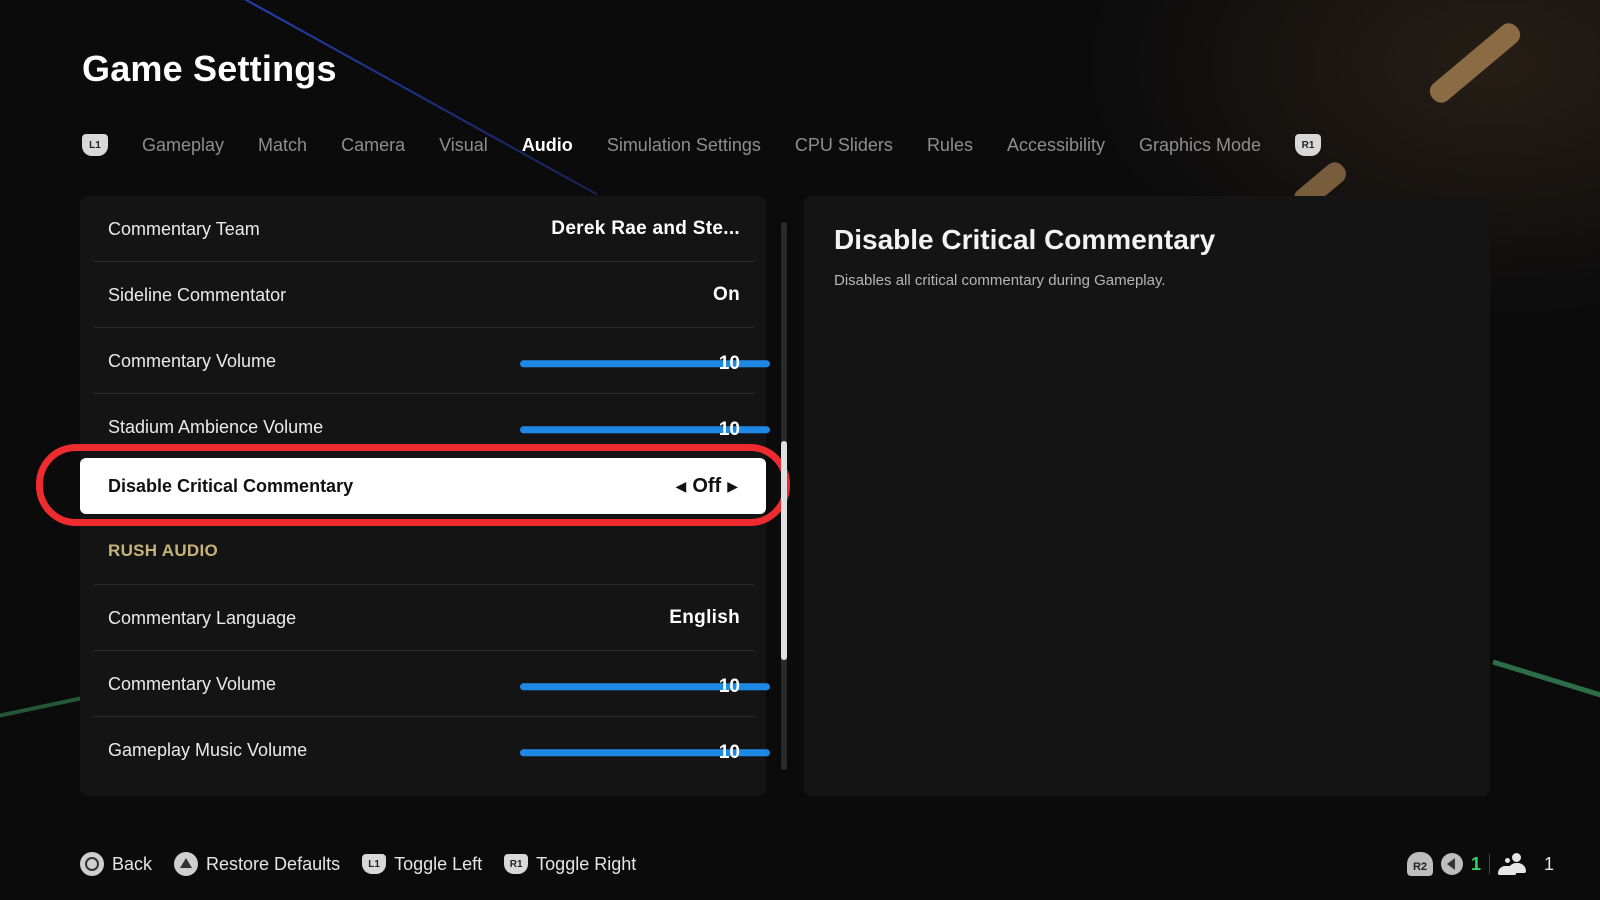 The image size is (1600, 900). I want to click on scrollbar-thumb, so click(784, 551).